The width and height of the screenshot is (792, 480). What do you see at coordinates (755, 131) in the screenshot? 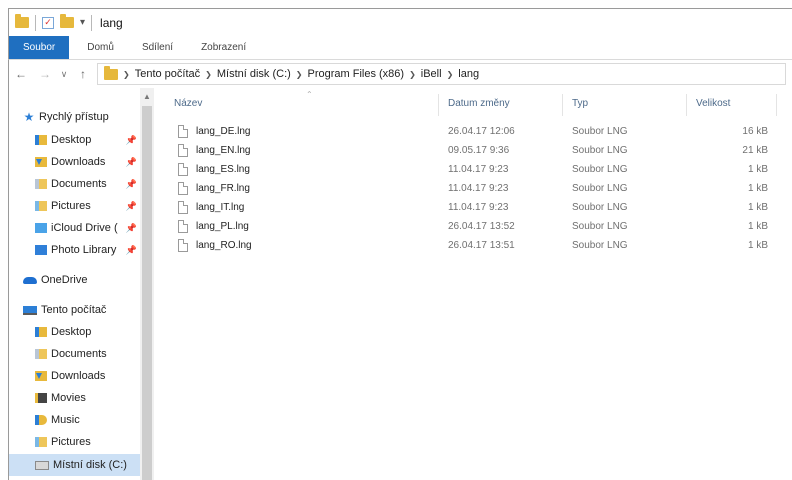
I see `file-size: 16 kB` at bounding box center [755, 131].